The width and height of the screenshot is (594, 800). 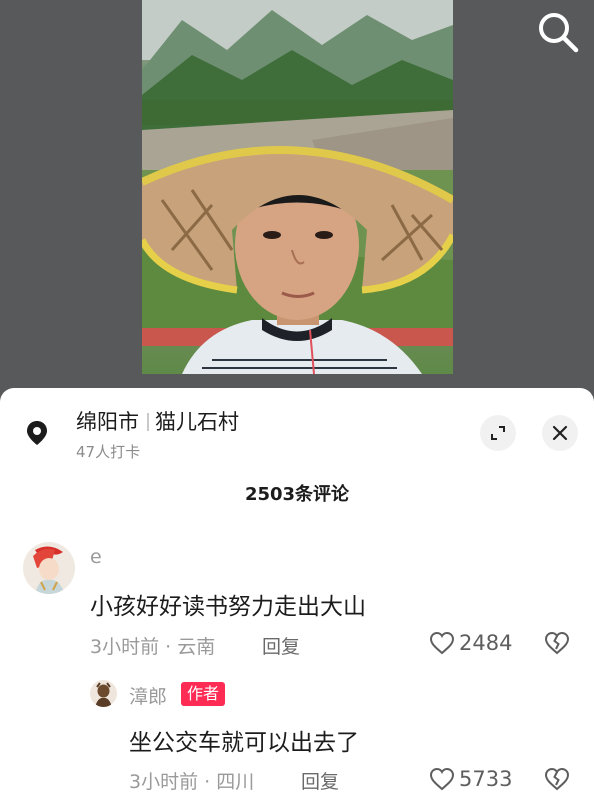 I want to click on comment-meta: 3小时前 · 云南, so click(x=152, y=645).